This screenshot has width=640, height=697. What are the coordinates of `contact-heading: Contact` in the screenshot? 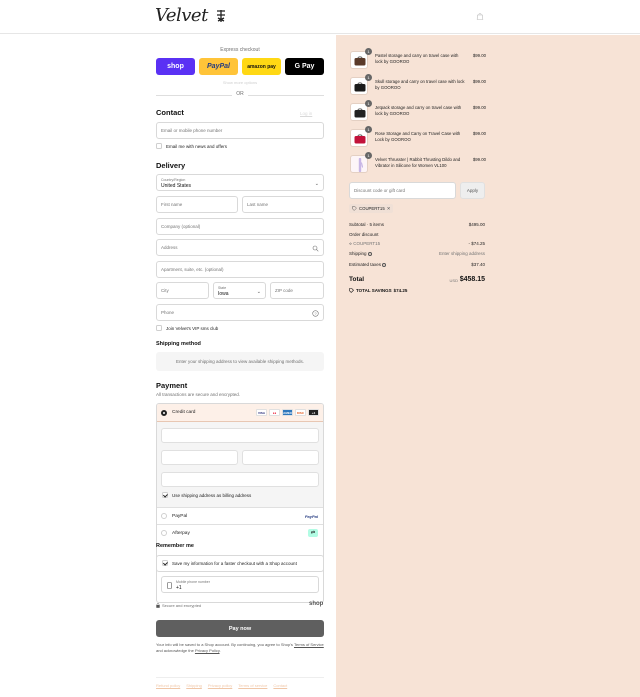 It's located at (170, 112).